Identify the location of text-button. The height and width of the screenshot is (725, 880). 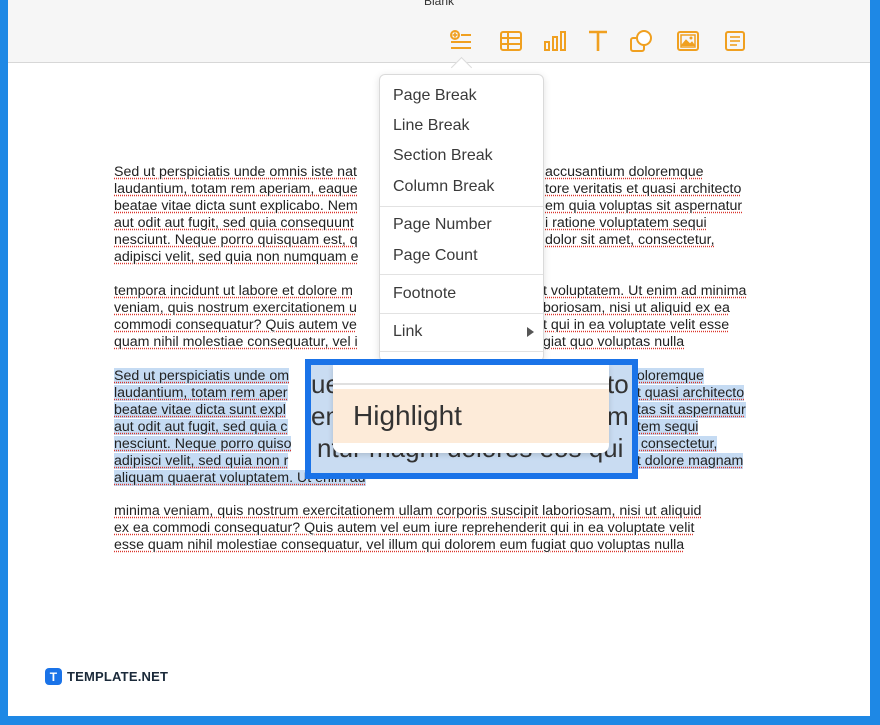
(598, 41).